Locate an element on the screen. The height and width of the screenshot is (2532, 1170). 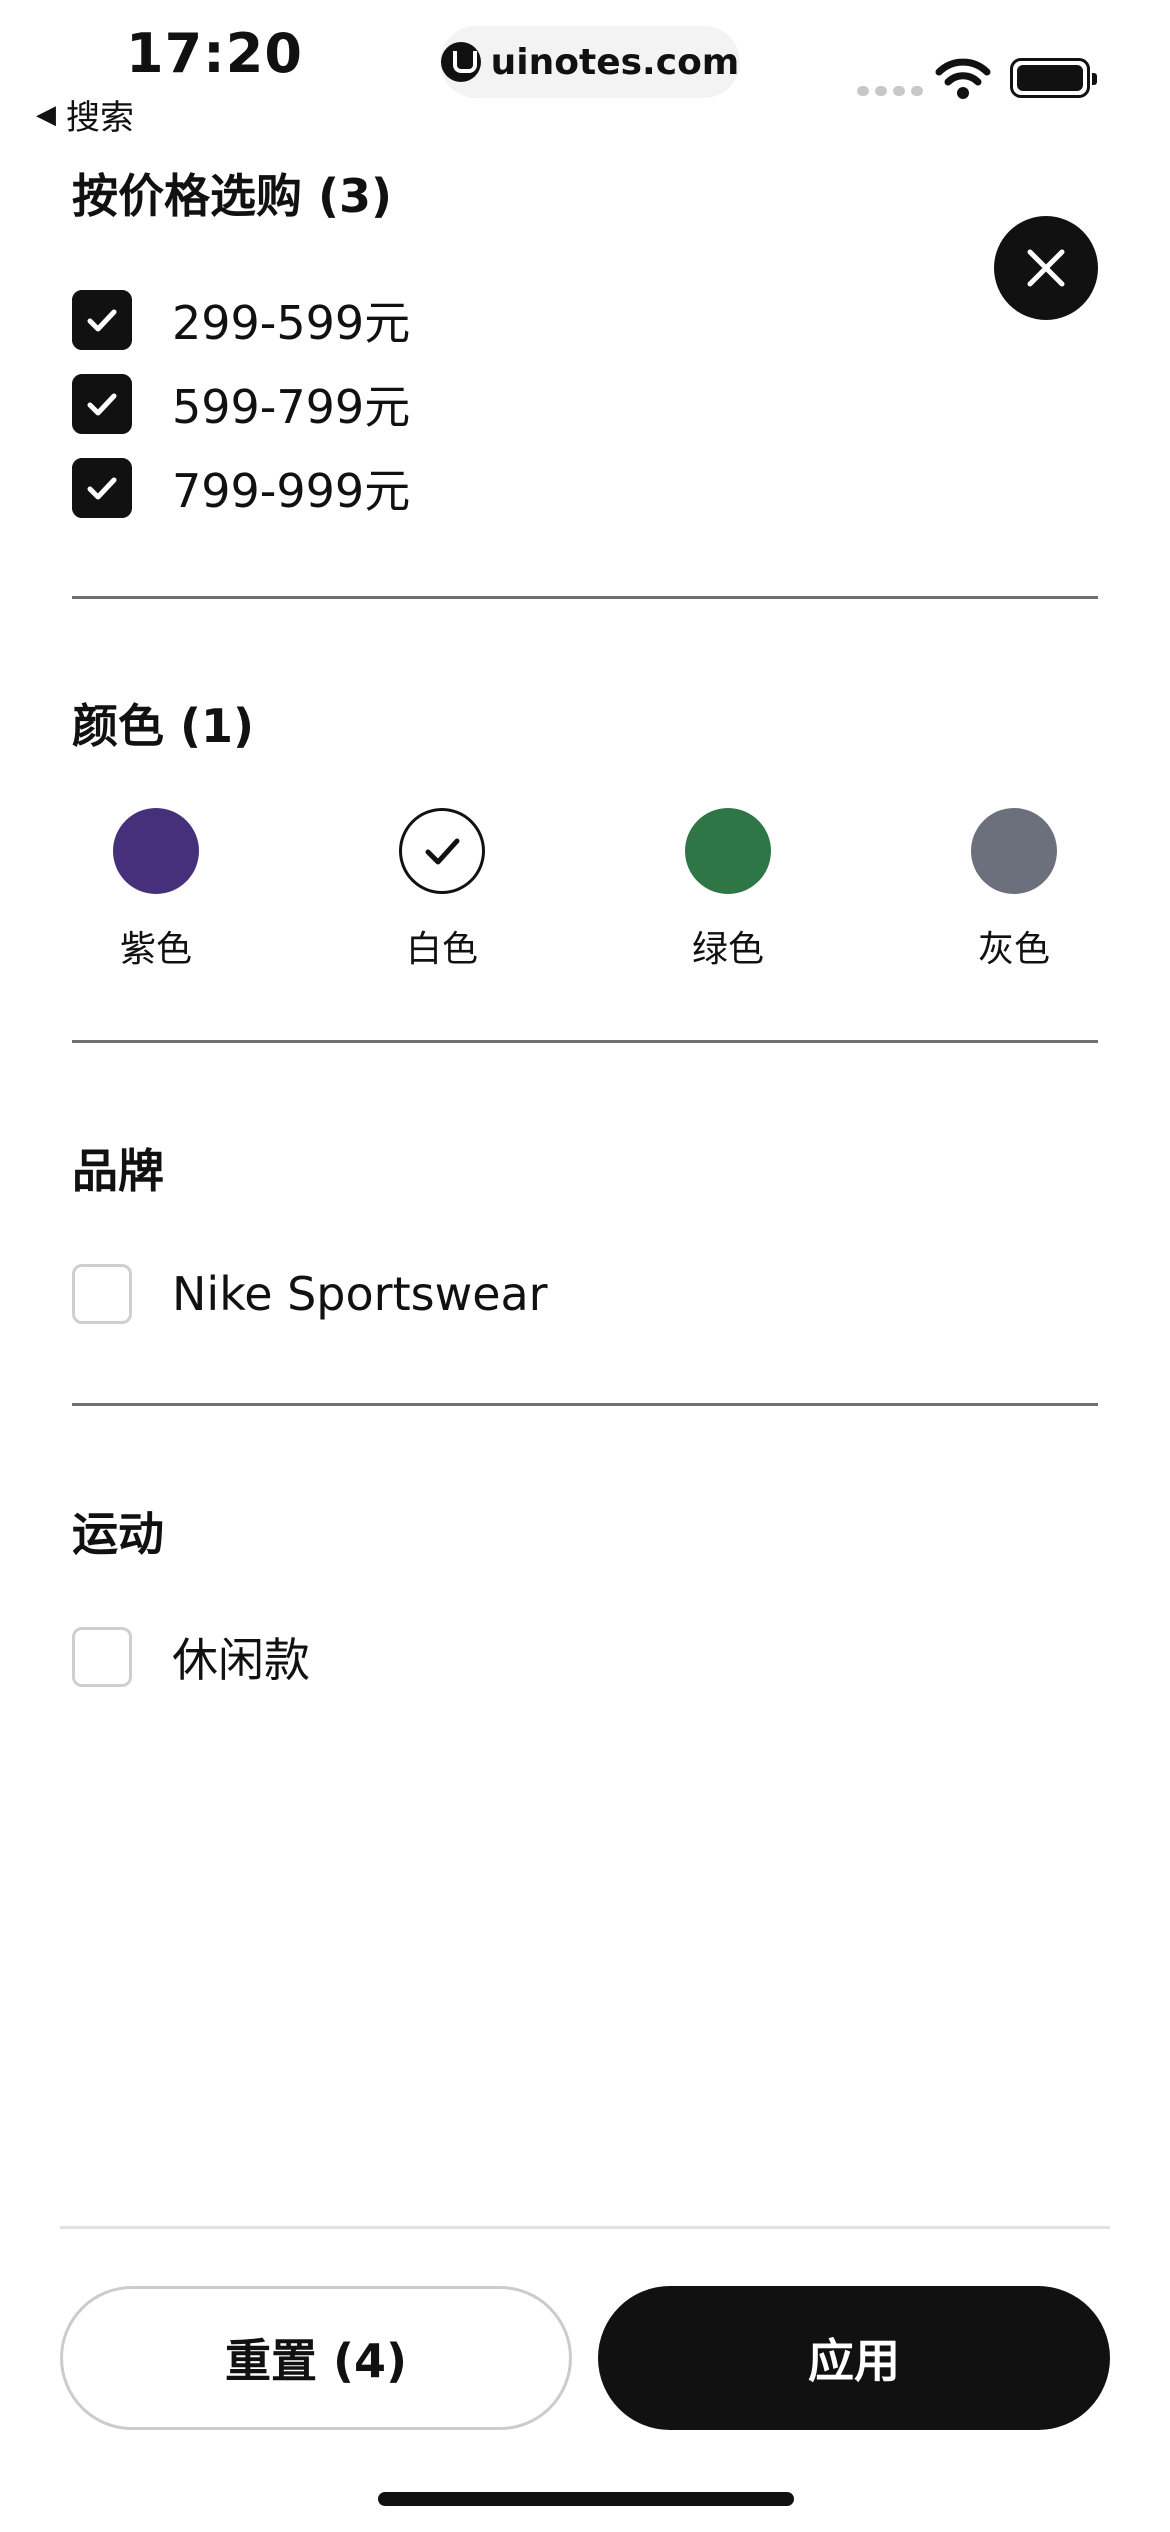
wifi-icon is located at coordinates (963, 78).